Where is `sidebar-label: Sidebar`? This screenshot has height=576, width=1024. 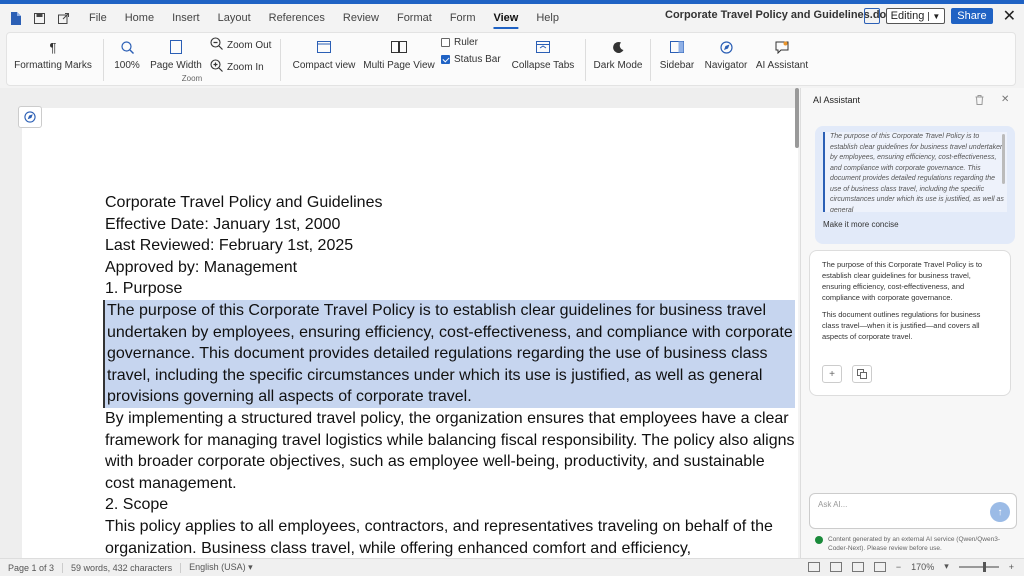
sidebar-label: Sidebar is located at coordinates (677, 65).